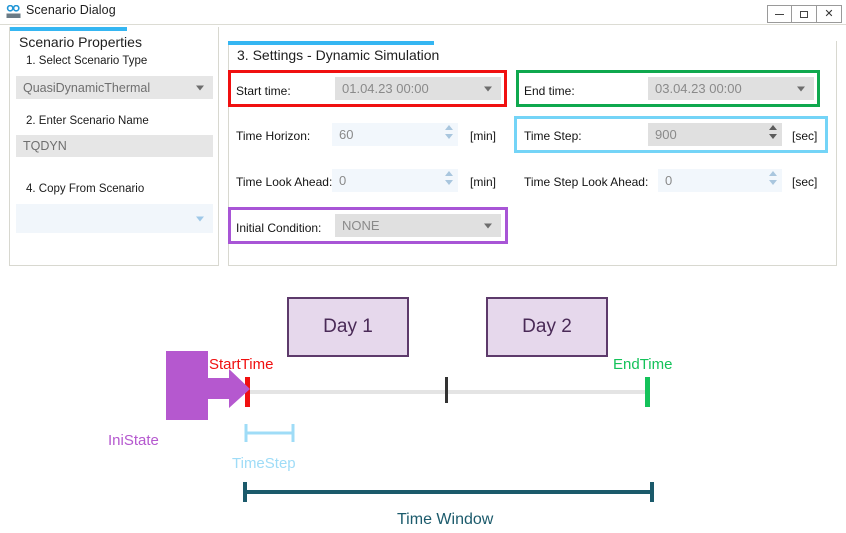  I want to click on end-time-dropdown: 03.04.23 00:00, so click(731, 88).